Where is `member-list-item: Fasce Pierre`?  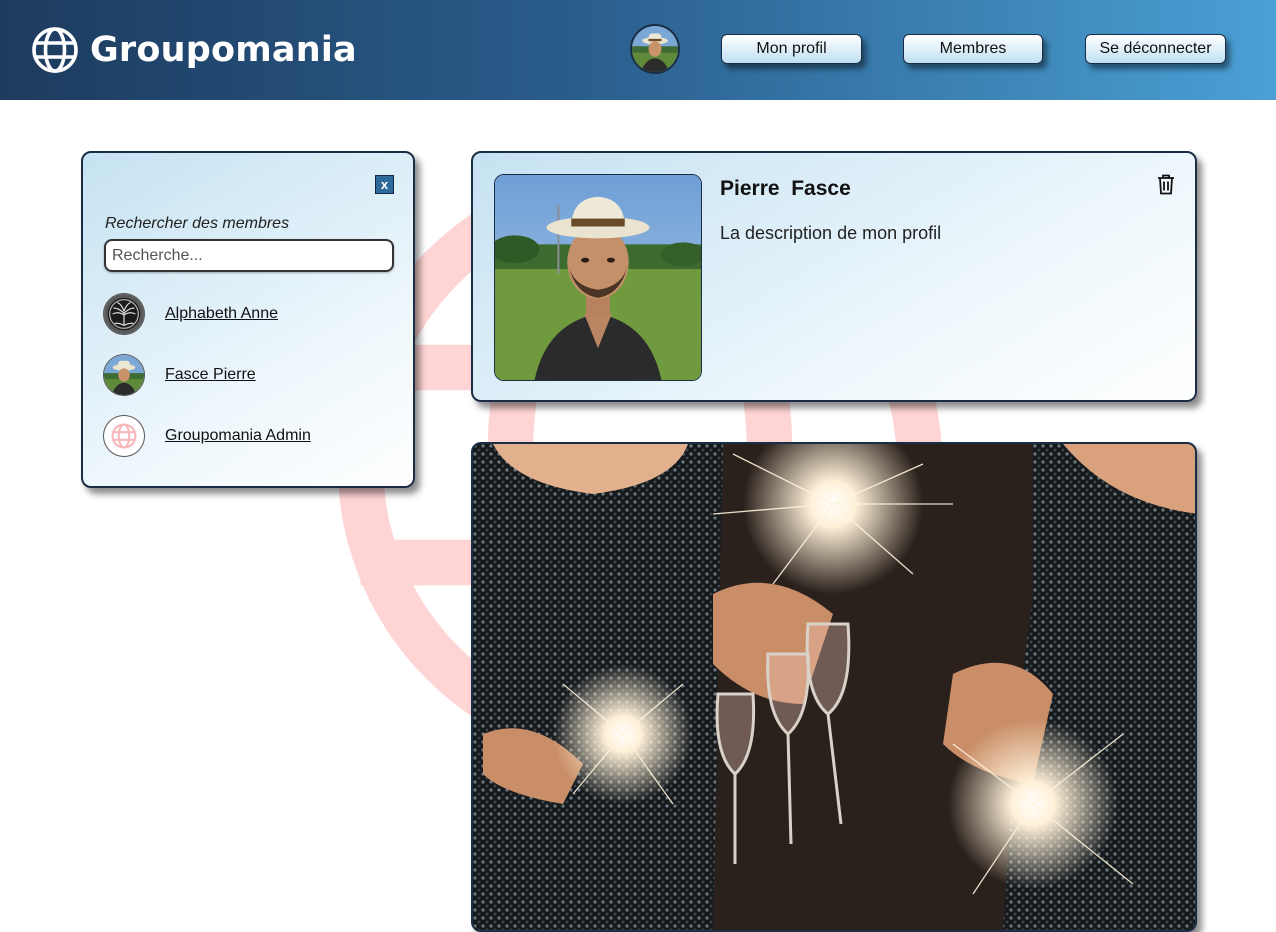 member-list-item: Fasce Pierre is located at coordinates (179, 375).